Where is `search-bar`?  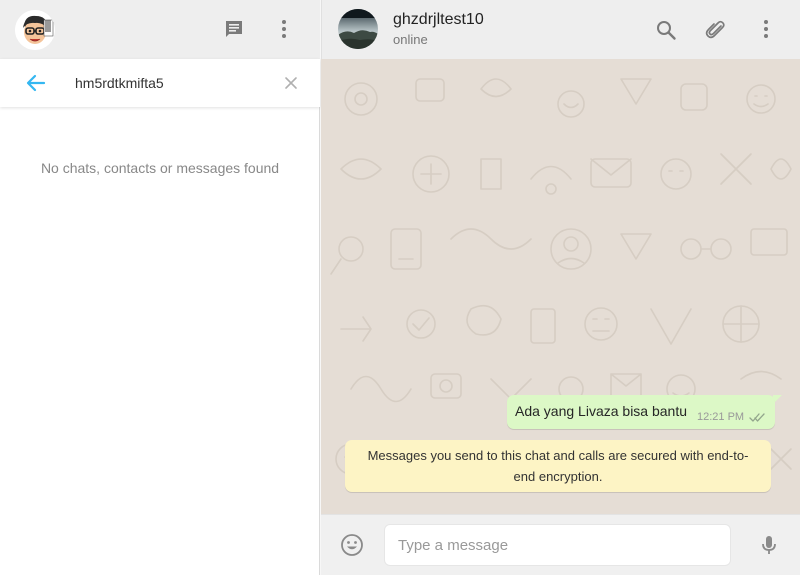 search-bar is located at coordinates (160, 83).